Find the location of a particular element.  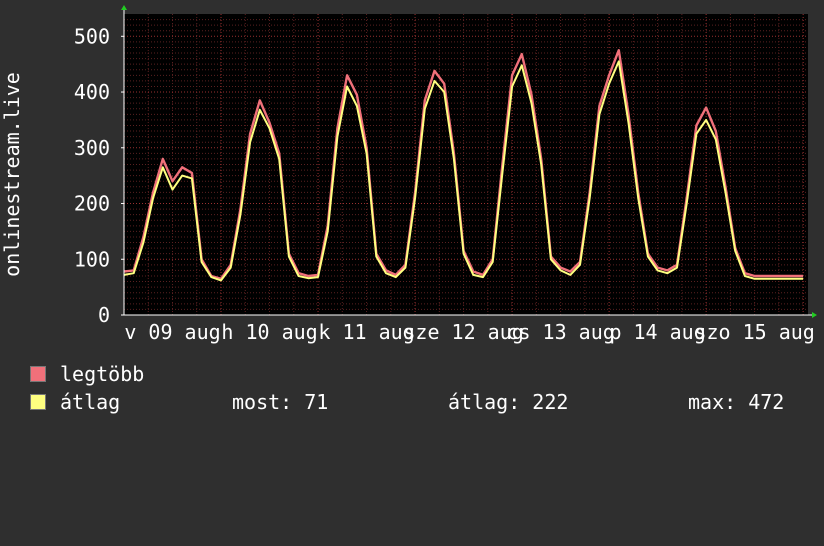

legend-item-legtobb: legtöbb is located at coordinates (90, 374).